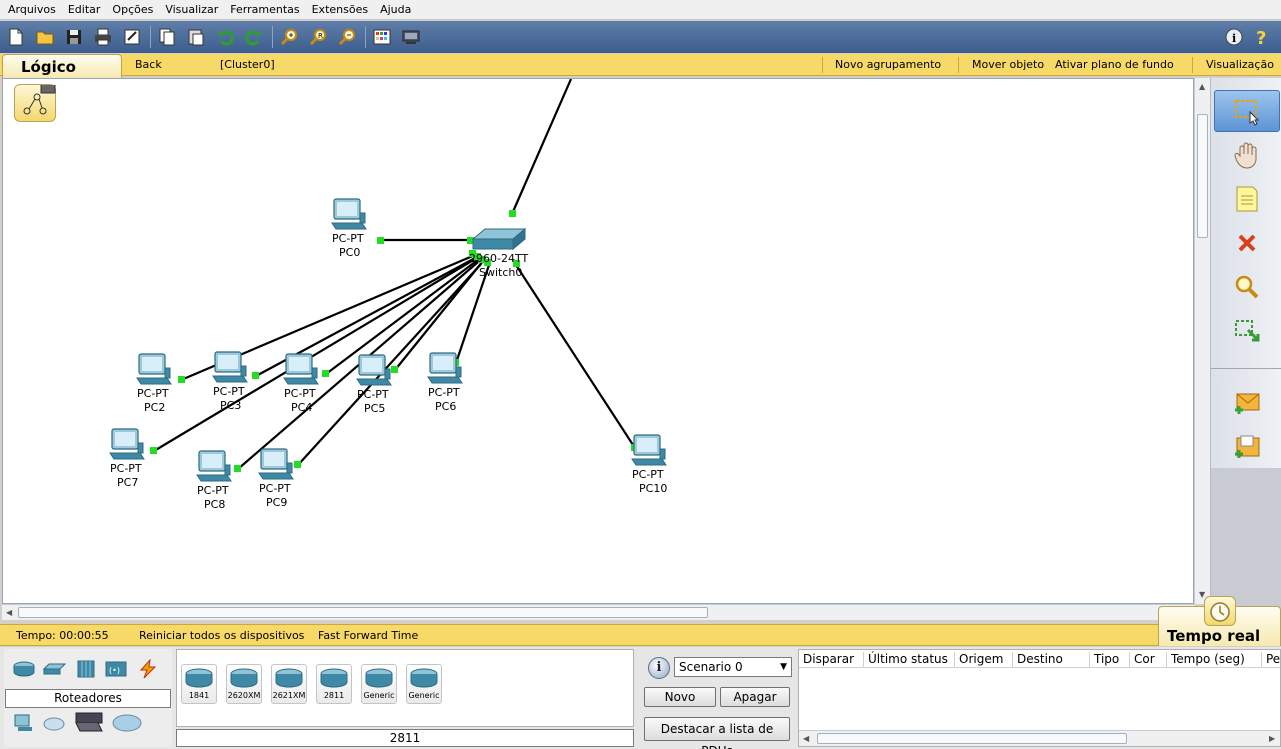  Describe the element at coordinates (167, 37) in the screenshot. I see `copy-icon` at that location.